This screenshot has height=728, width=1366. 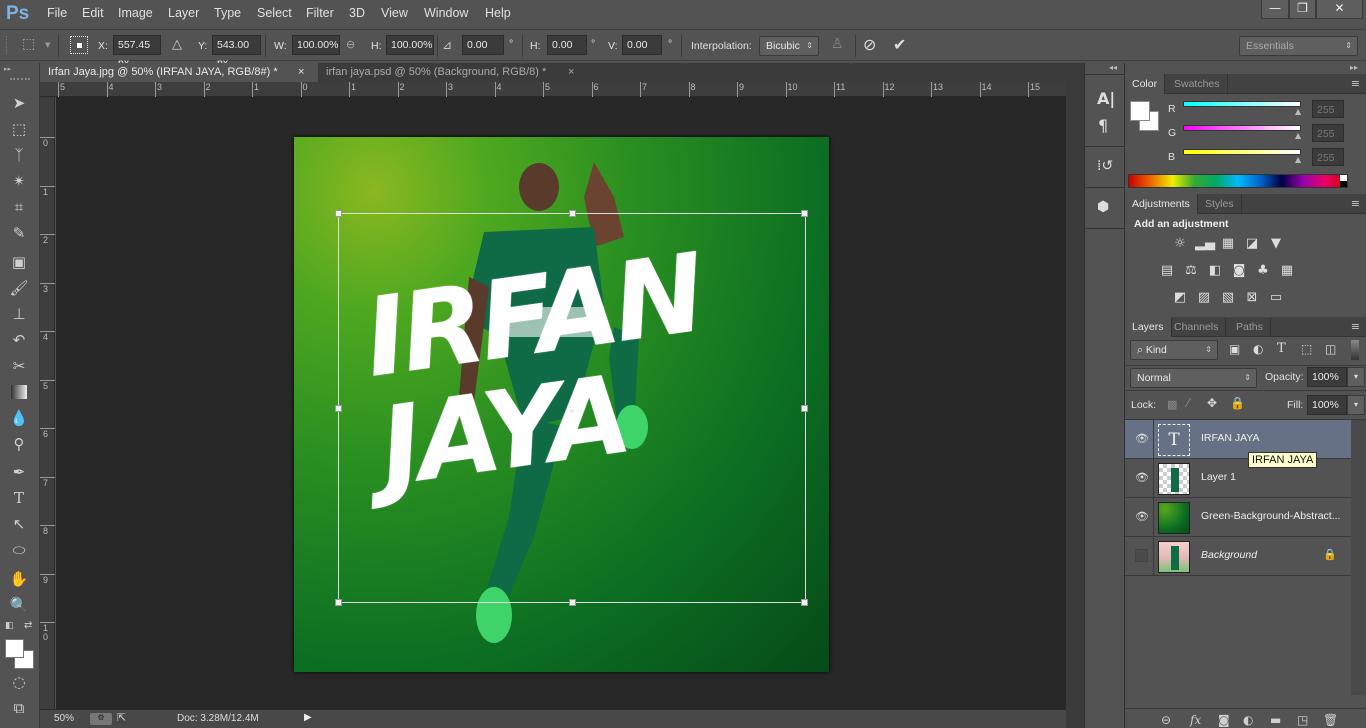 What do you see at coordinates (316, 45) in the screenshot?
I see `width-input: 100.00%` at bounding box center [316, 45].